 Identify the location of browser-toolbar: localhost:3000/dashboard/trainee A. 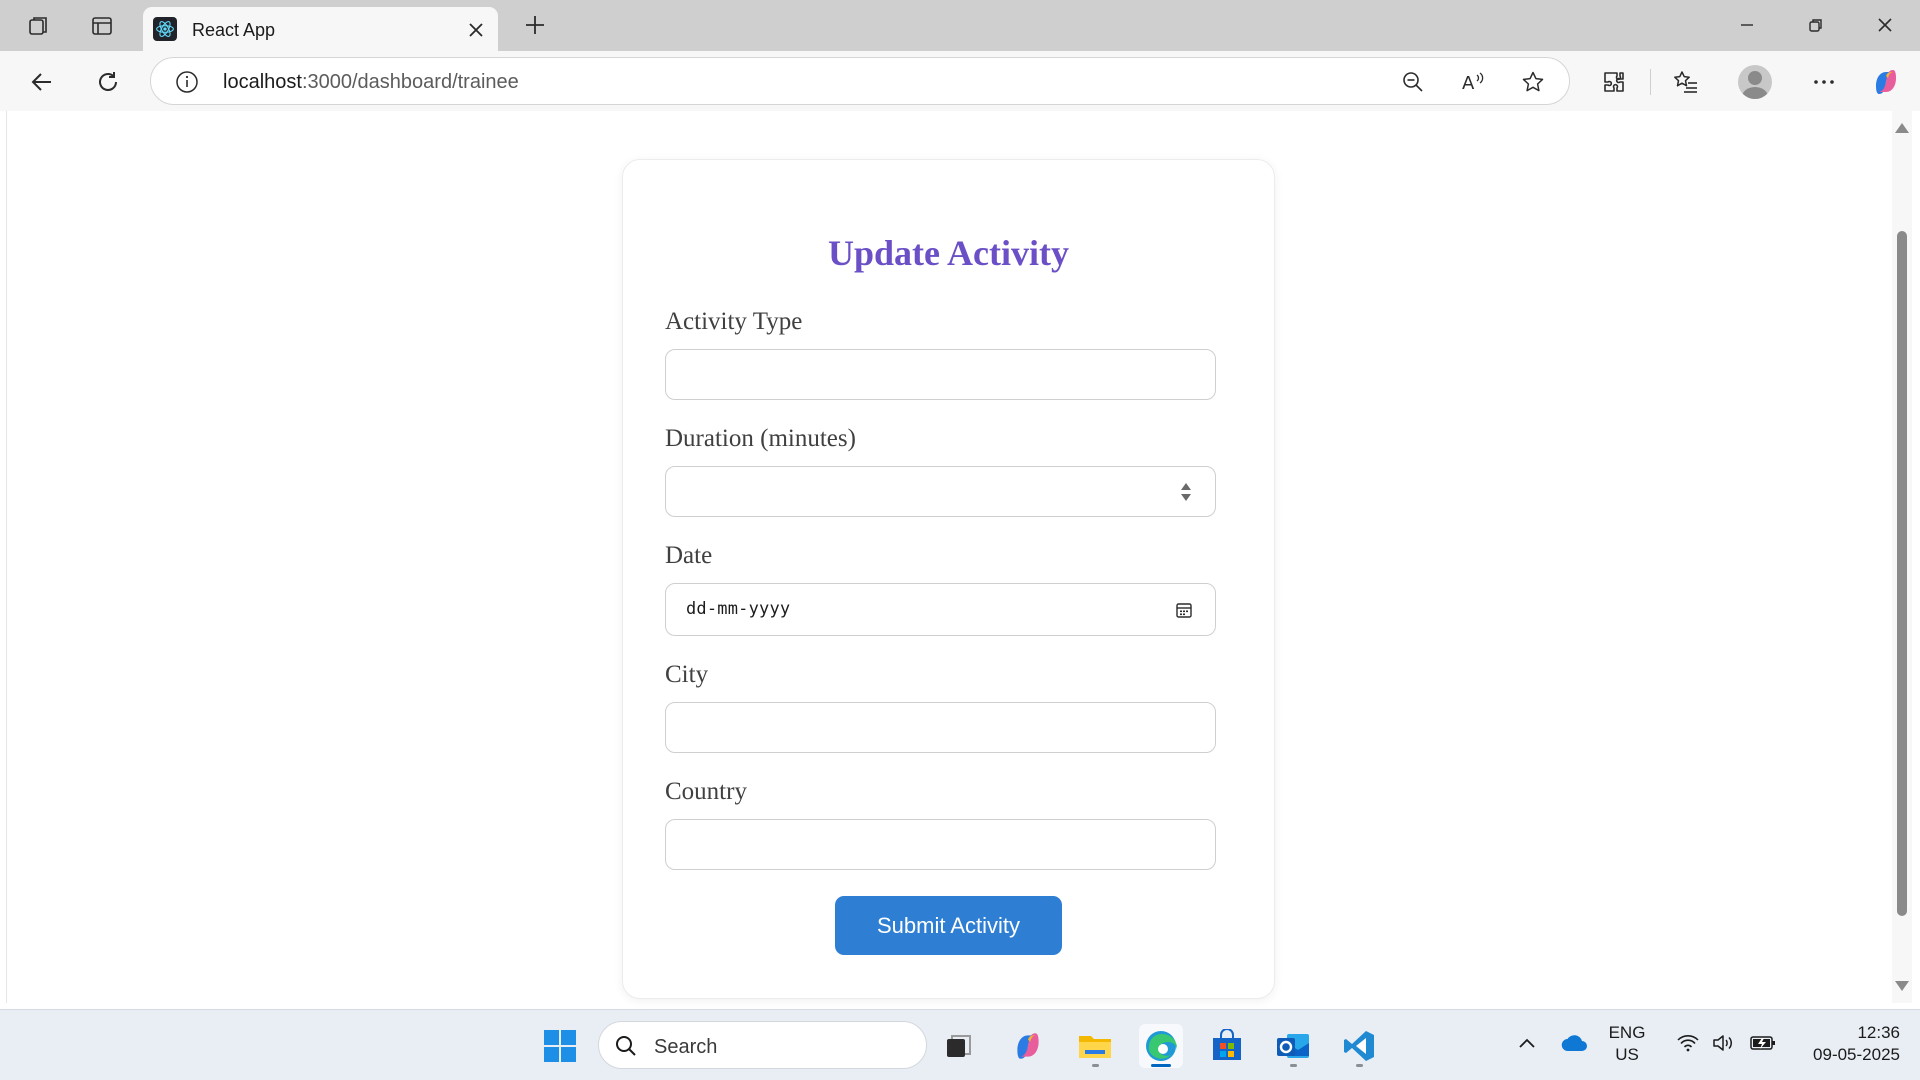
(960, 81).